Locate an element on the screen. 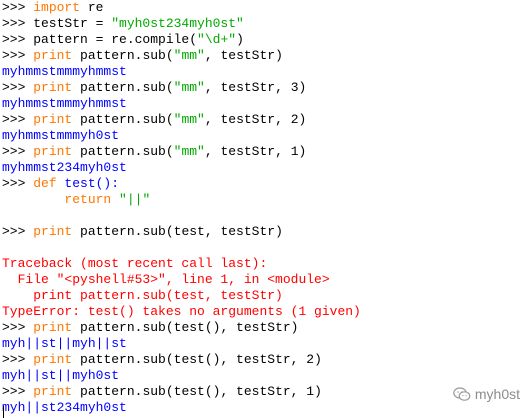  shell-text: "||" is located at coordinates (135, 199).